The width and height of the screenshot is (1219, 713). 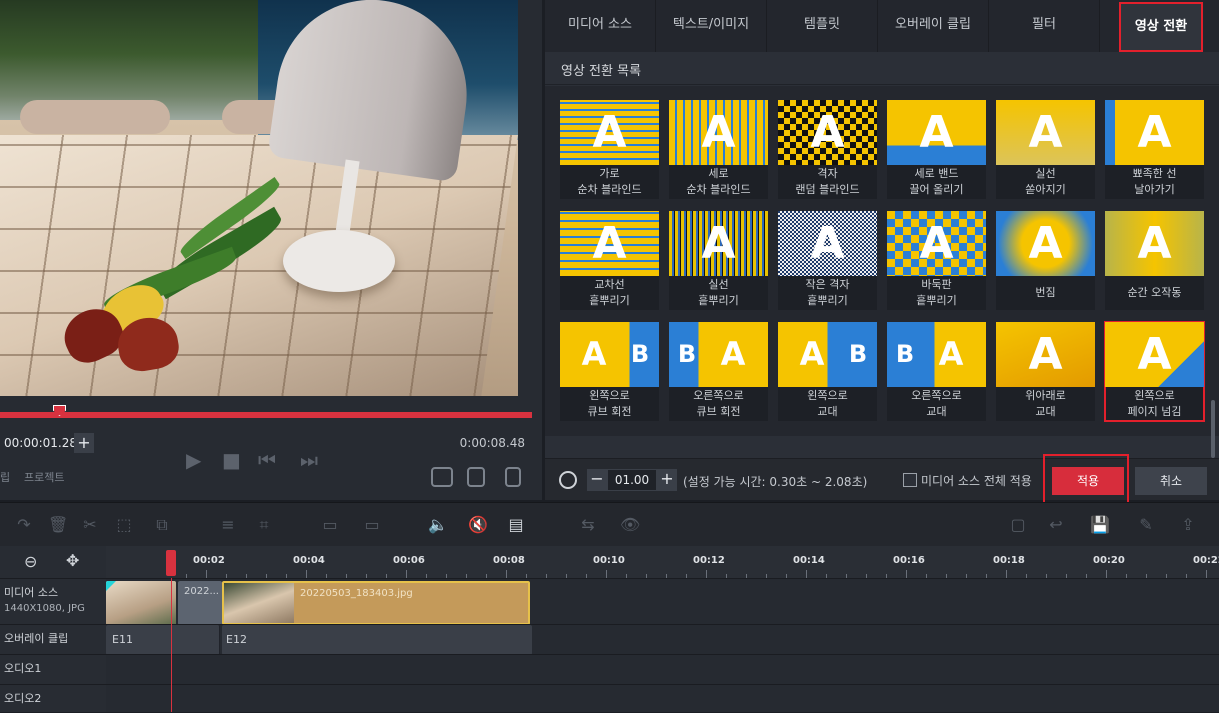 What do you see at coordinates (609, 411) in the screenshot?
I see `transition-label-line2: 큐브 회전` at bounding box center [609, 411].